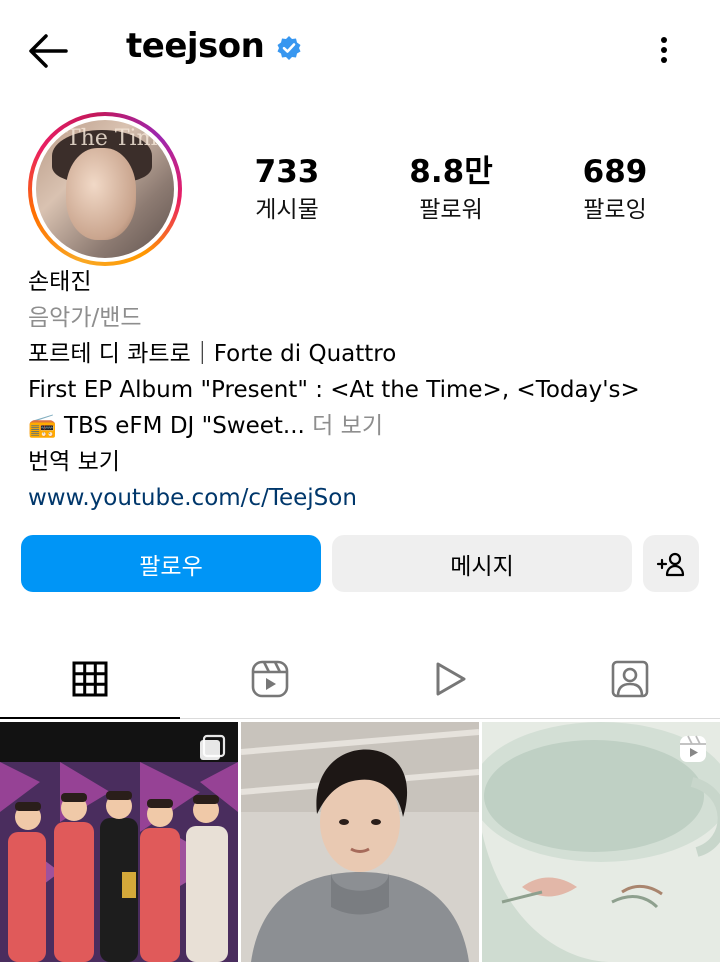  I want to click on top-bar: teejson, so click(360, 50).